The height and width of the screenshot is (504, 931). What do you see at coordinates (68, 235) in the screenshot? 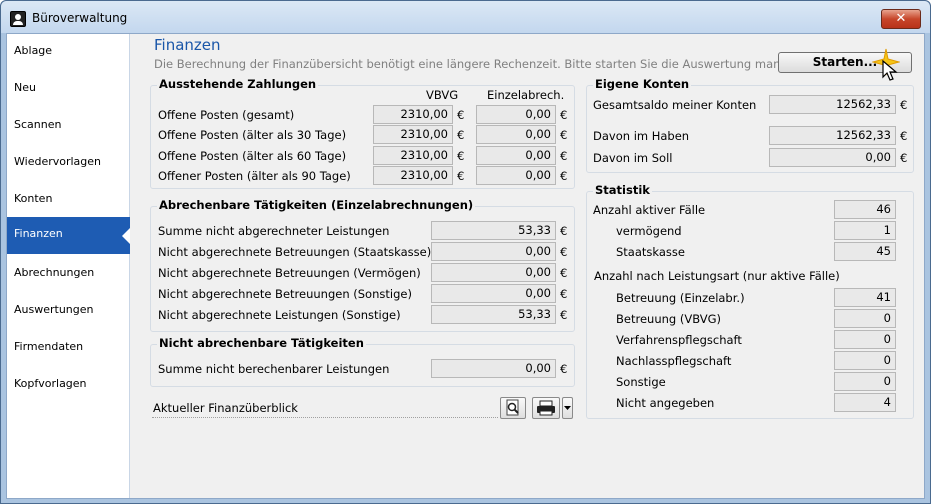
I see `sidebar-item-finanzen: Finanzen` at bounding box center [68, 235].